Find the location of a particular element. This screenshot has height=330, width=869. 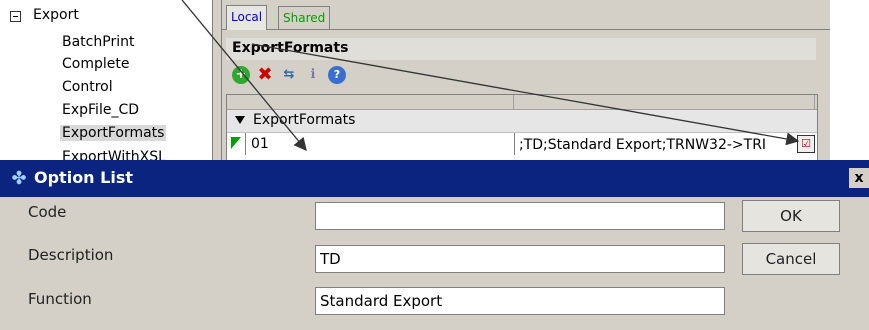

group-row: ExportFormats is located at coordinates (522, 121).